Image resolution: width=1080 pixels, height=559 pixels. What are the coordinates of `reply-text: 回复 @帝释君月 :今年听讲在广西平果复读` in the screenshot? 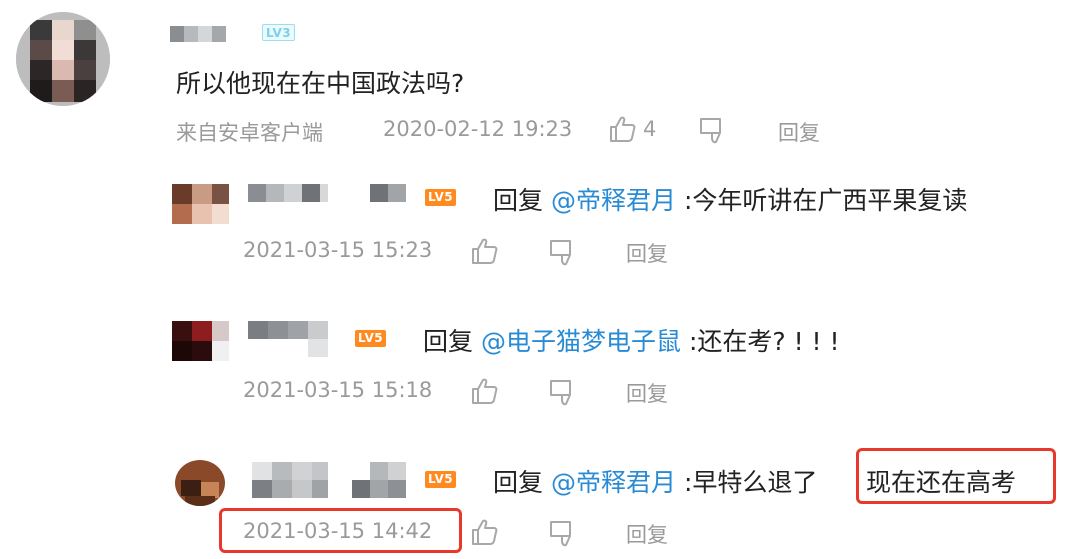 It's located at (730, 199).